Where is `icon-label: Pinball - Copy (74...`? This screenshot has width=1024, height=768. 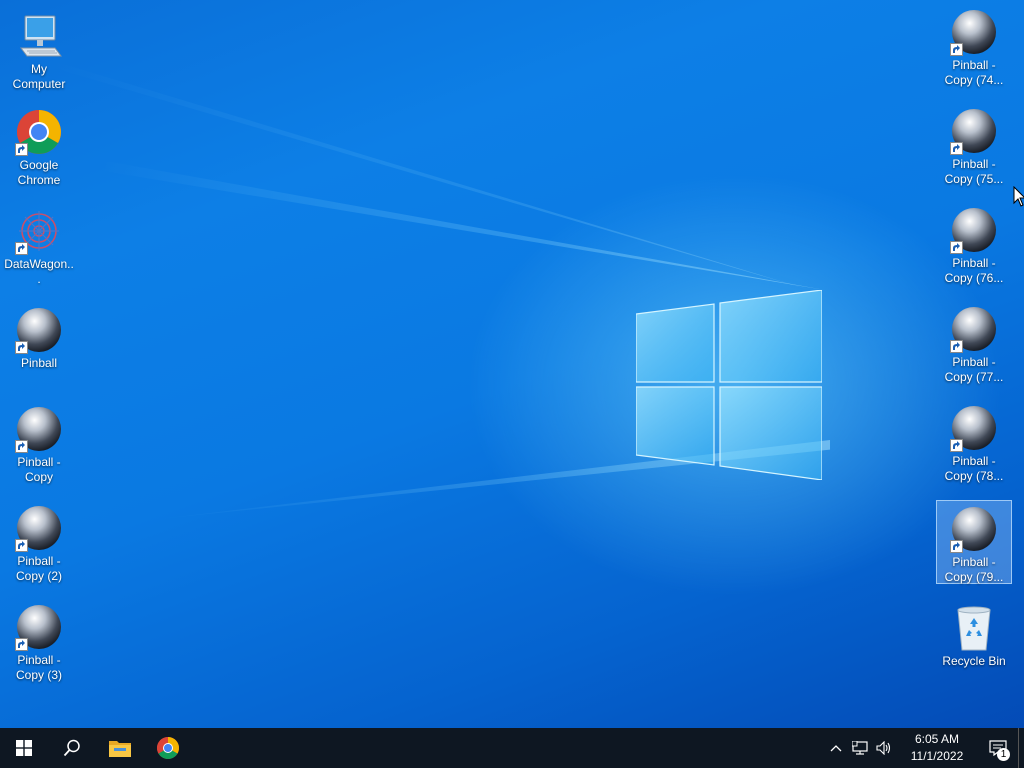
icon-label: Pinball - Copy (74... is located at coordinates (974, 72).